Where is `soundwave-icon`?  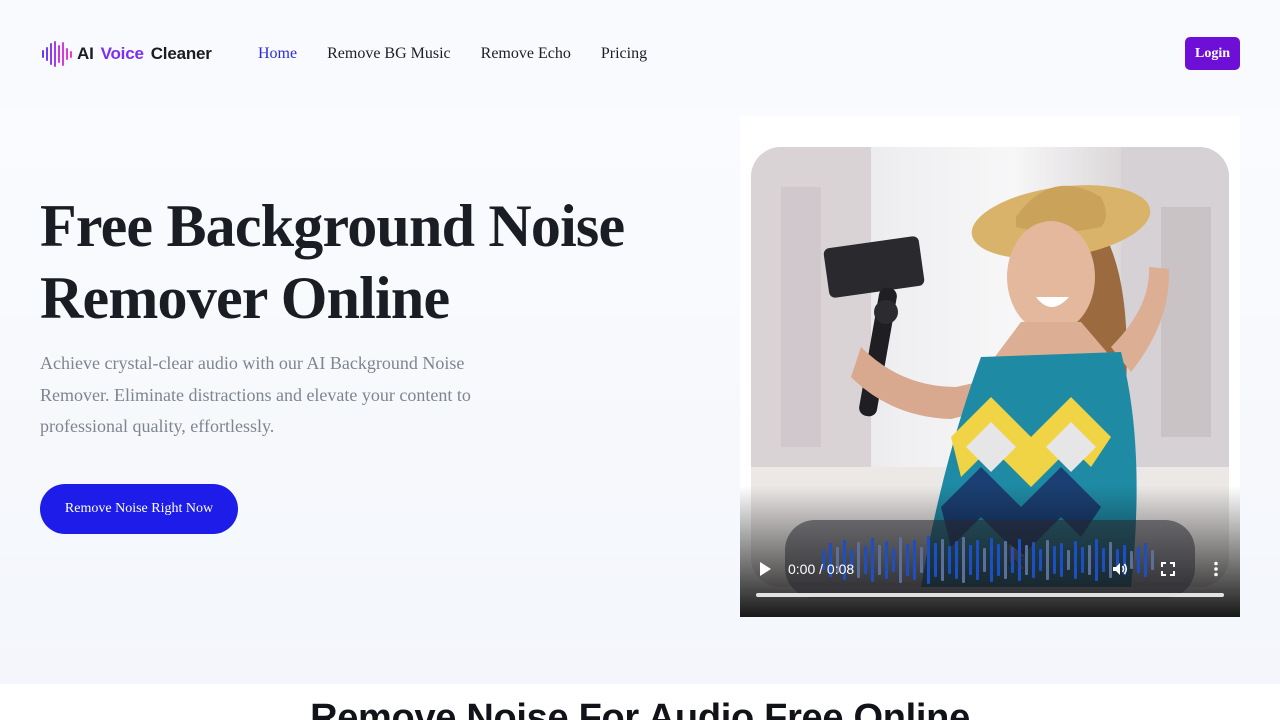 soundwave-icon is located at coordinates (57, 54).